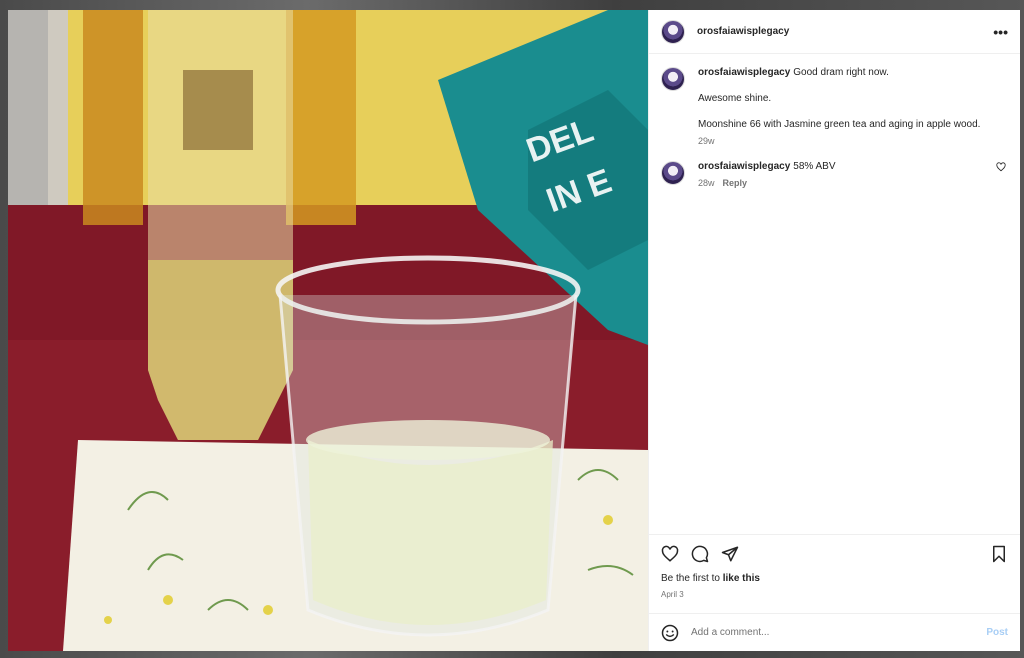 This screenshot has height=658, width=1024. I want to click on reply-button: Reply, so click(735, 183).